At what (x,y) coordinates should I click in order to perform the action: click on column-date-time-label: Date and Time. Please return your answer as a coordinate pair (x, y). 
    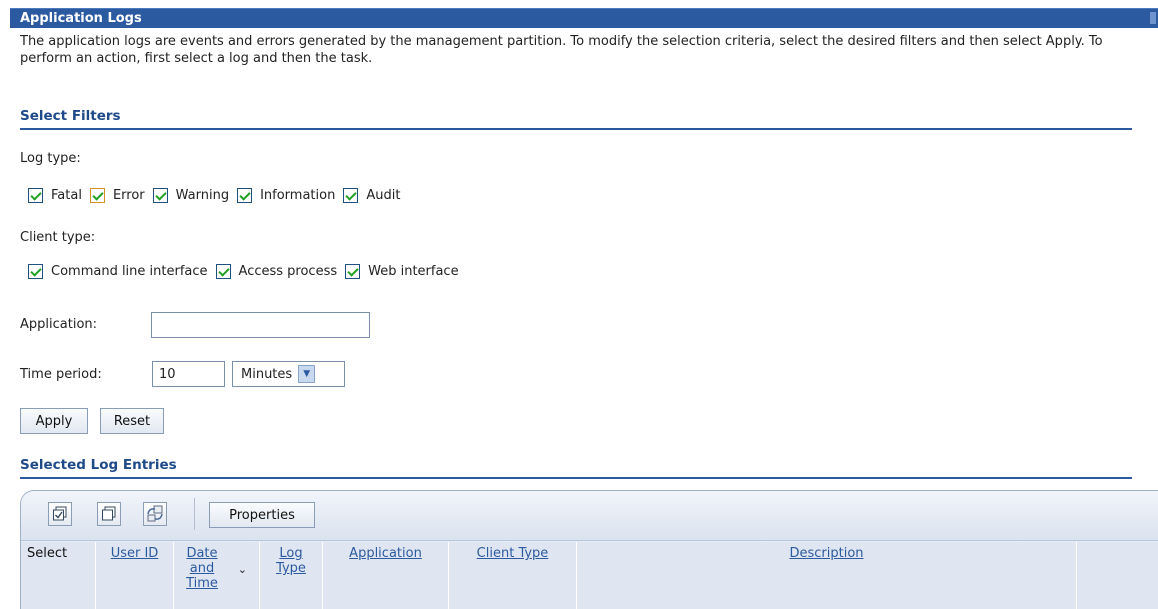
    Looking at the image, I should click on (202, 568).